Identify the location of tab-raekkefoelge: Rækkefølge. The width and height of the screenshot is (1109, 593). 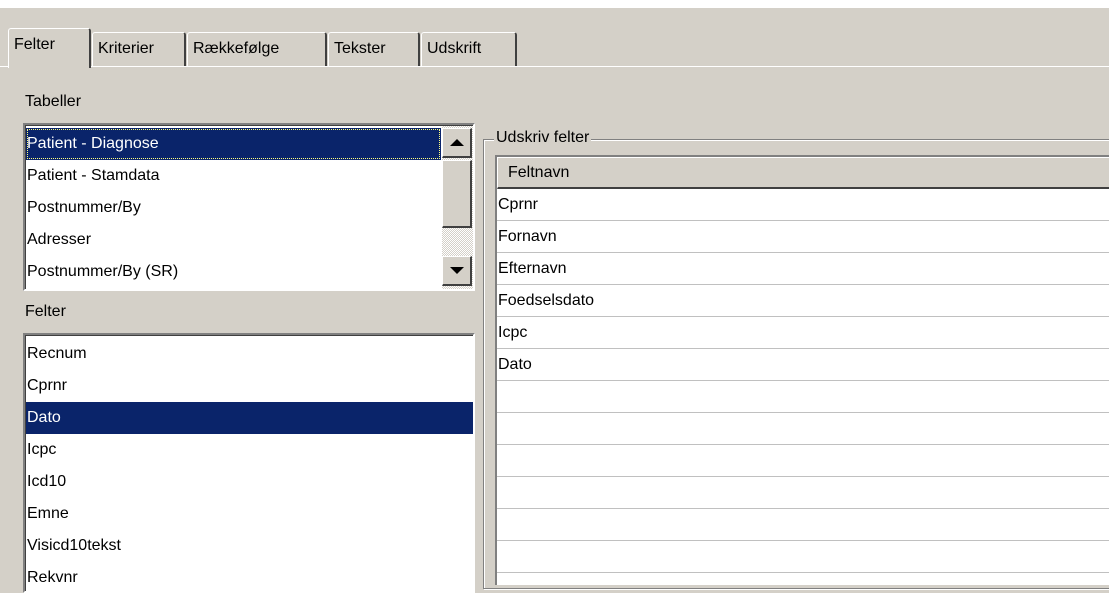
(257, 49).